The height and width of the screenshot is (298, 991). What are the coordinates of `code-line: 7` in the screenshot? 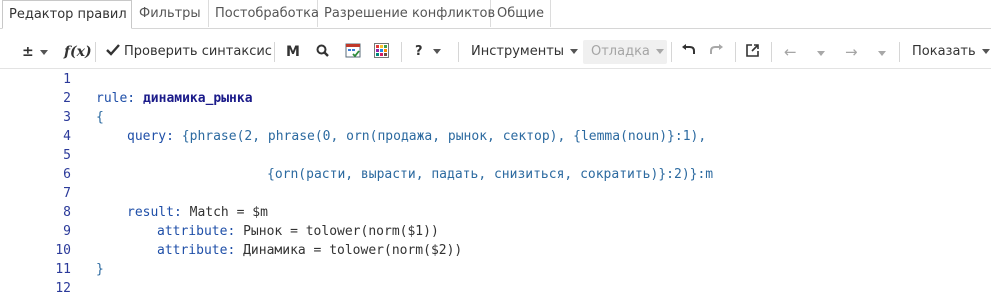 It's located at (495, 193).